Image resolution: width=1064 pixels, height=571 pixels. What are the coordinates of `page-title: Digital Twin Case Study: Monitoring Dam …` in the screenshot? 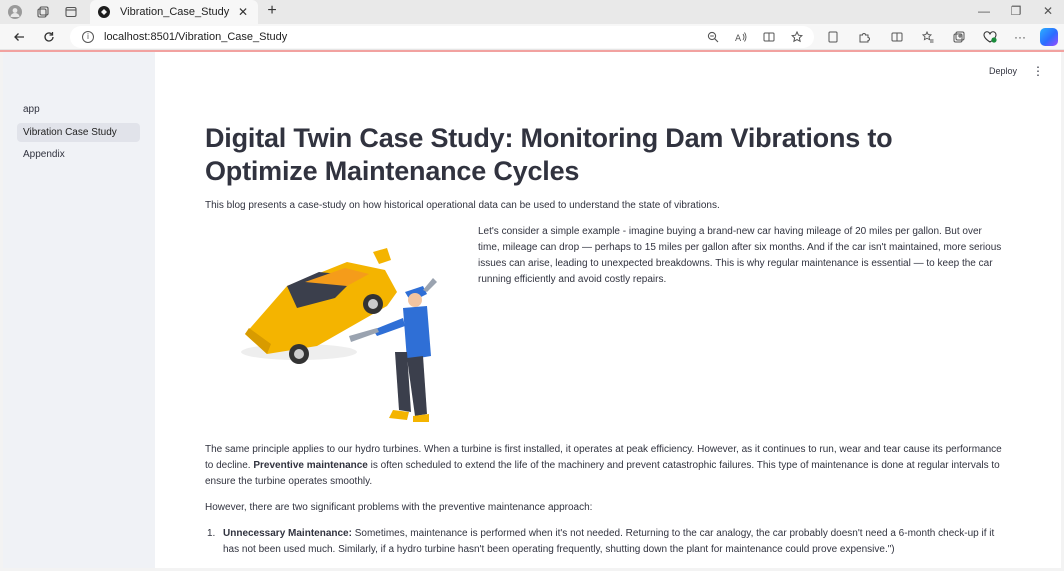 It's located at (549, 154).